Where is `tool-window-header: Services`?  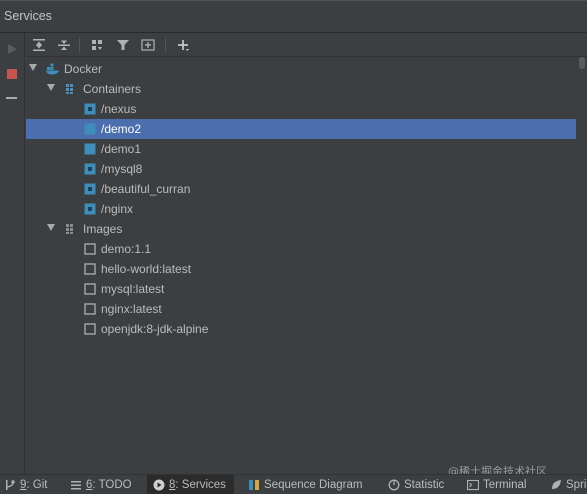 tool-window-header: Services is located at coordinates (293, 16).